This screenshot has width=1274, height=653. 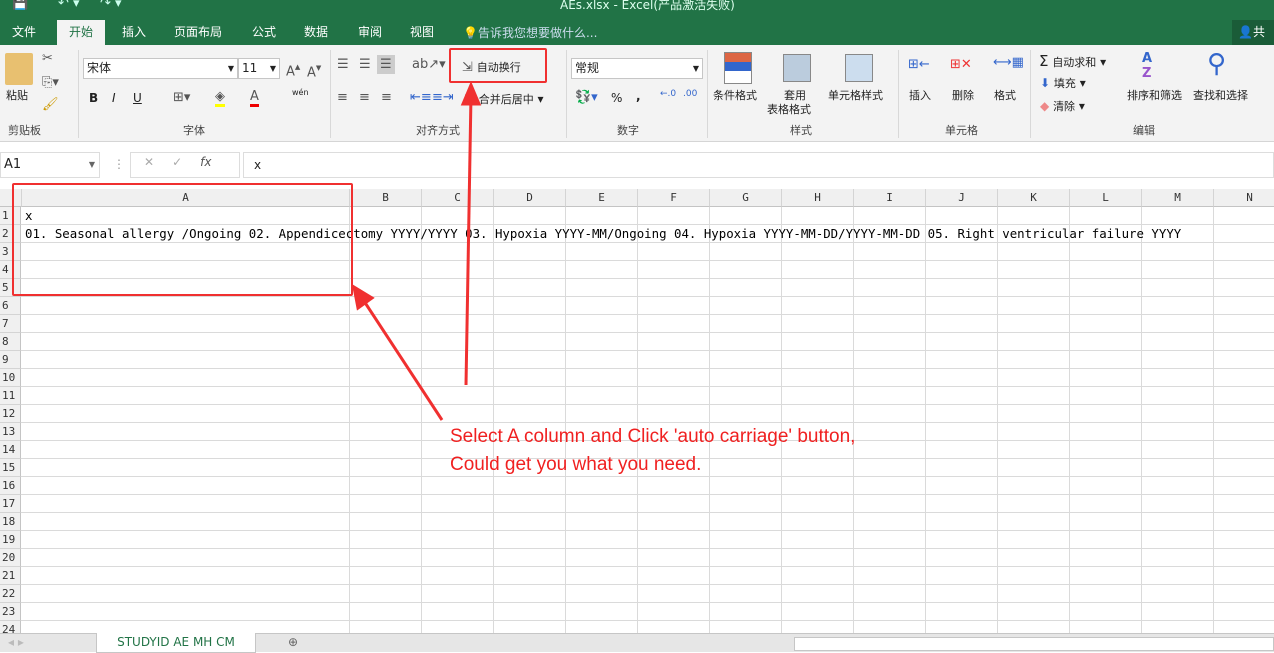 I want to click on arrow-to-column-a, so click(x=402, y=359).